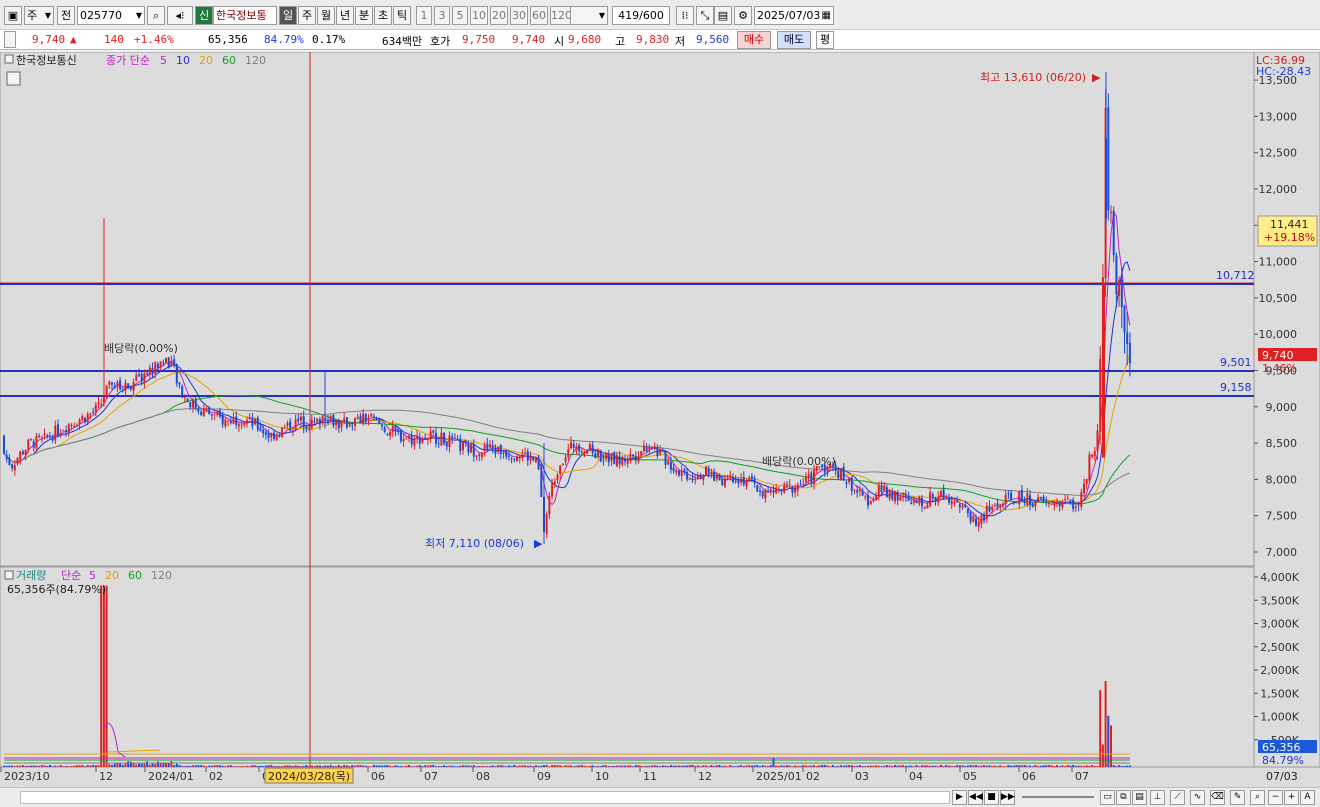 The height and width of the screenshot is (807, 1320). What do you see at coordinates (970, 776) in the screenshot?
I see `date-label: 05` at bounding box center [970, 776].